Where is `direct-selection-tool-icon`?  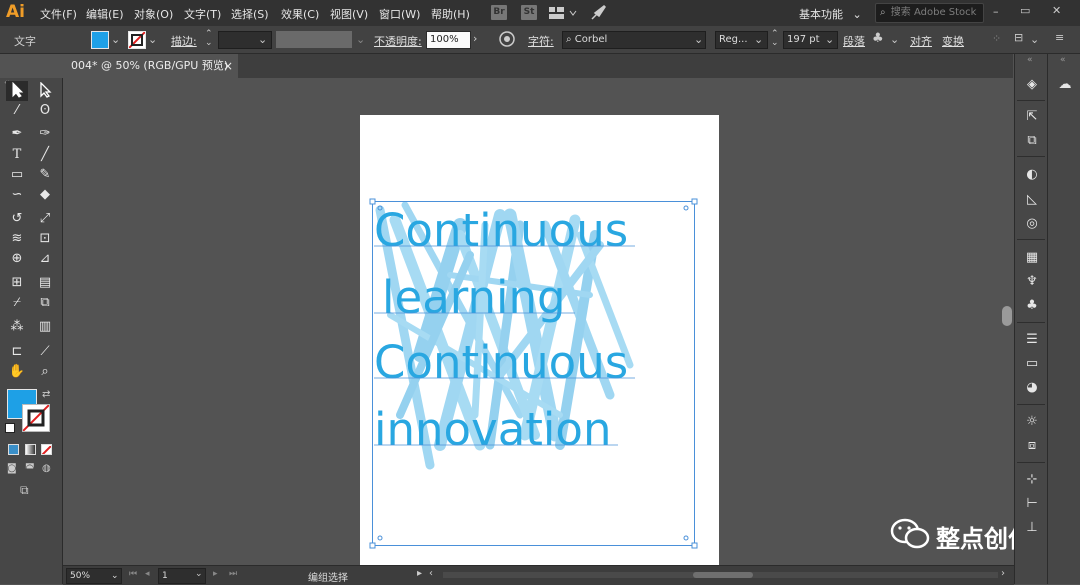 direct-selection-tool-icon is located at coordinates (45, 90).